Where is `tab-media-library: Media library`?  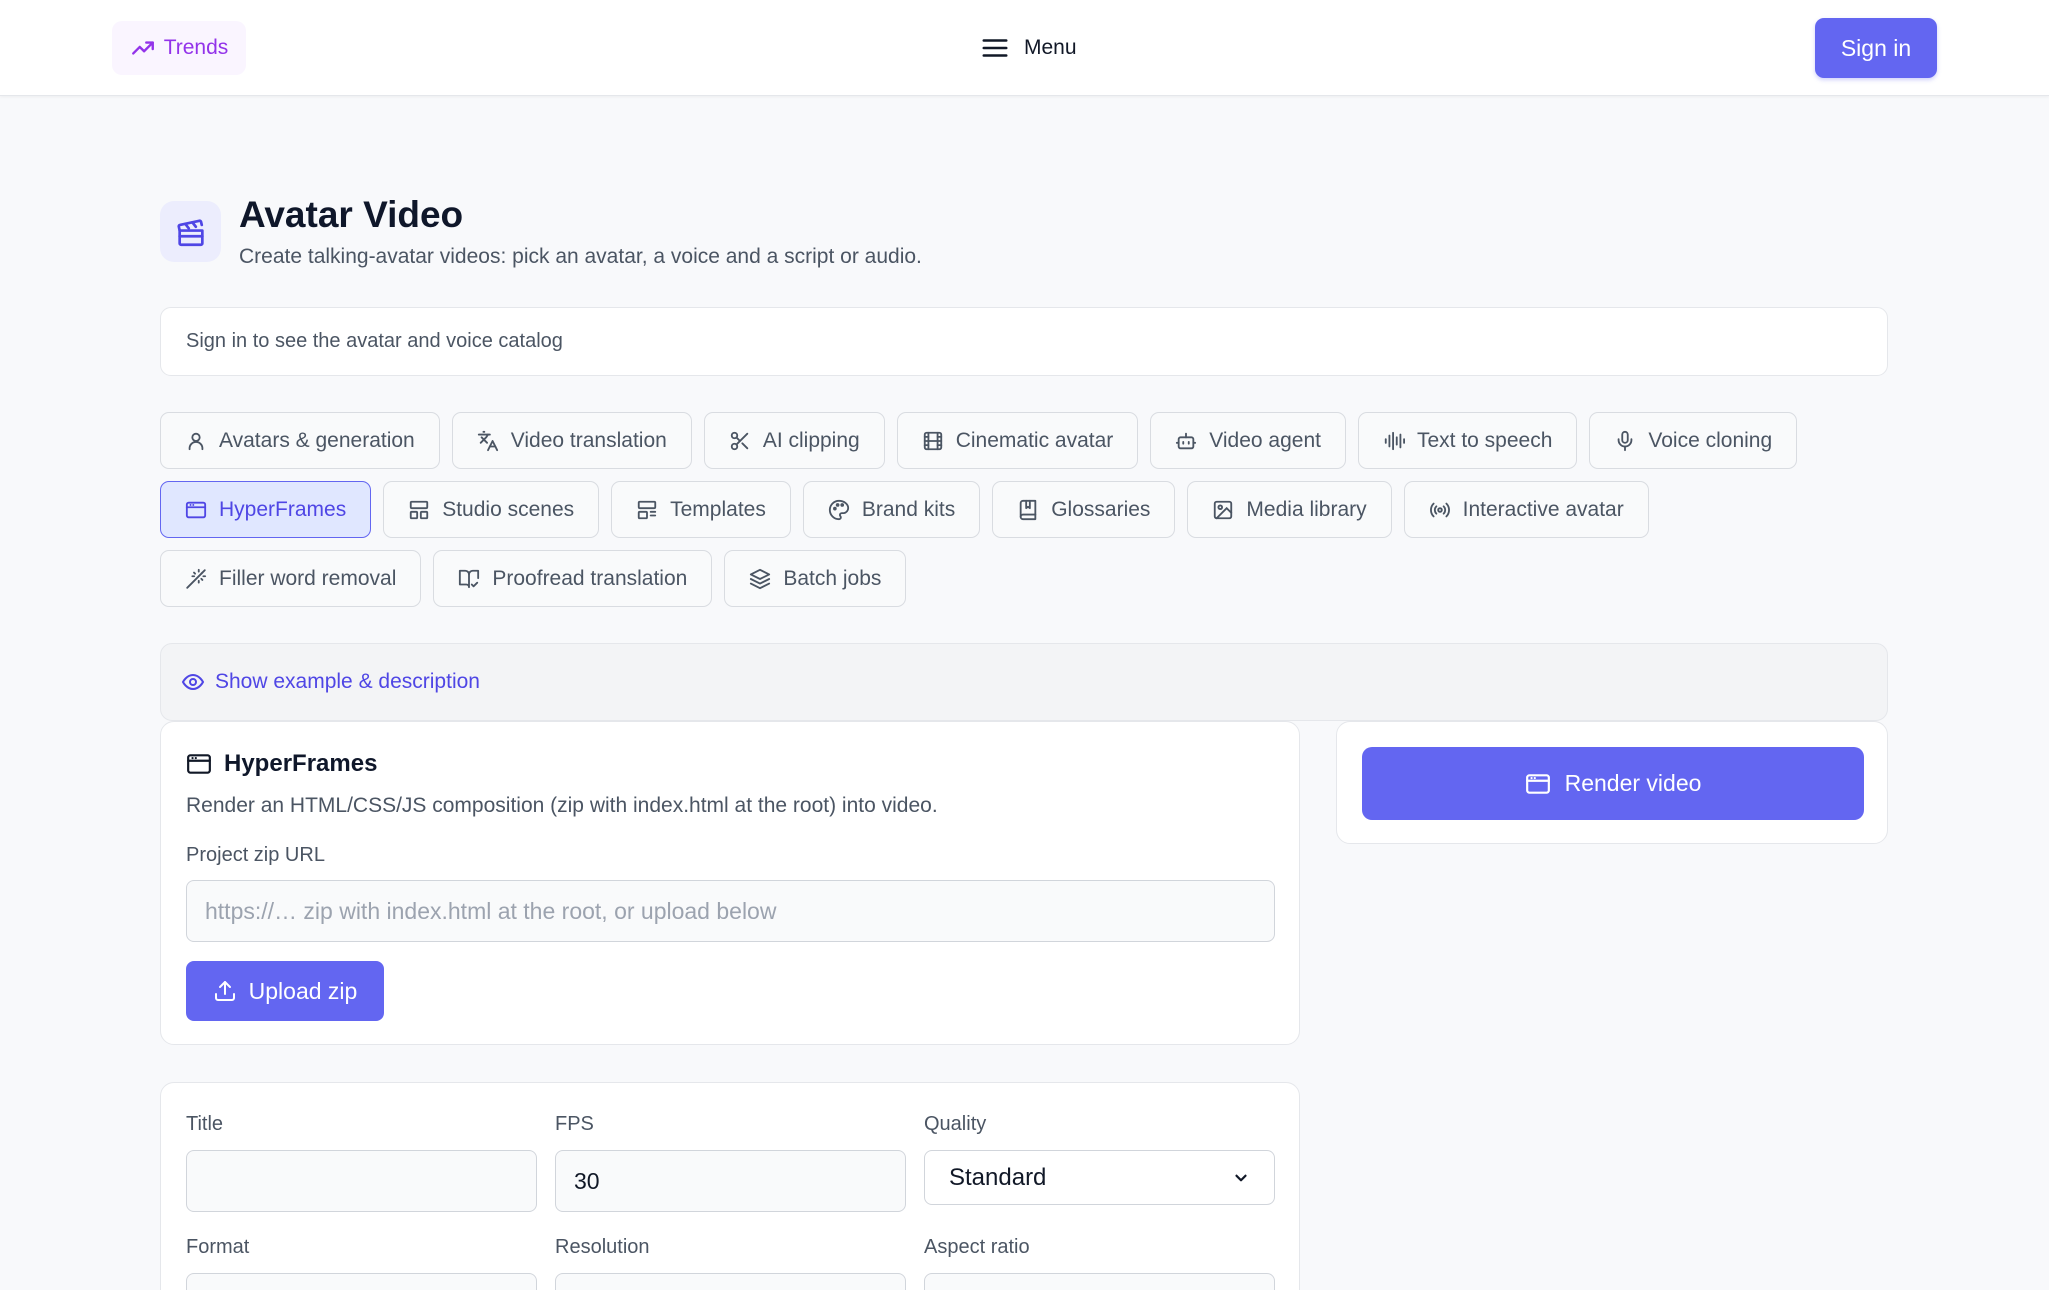 tab-media-library: Media library is located at coordinates (1289, 509).